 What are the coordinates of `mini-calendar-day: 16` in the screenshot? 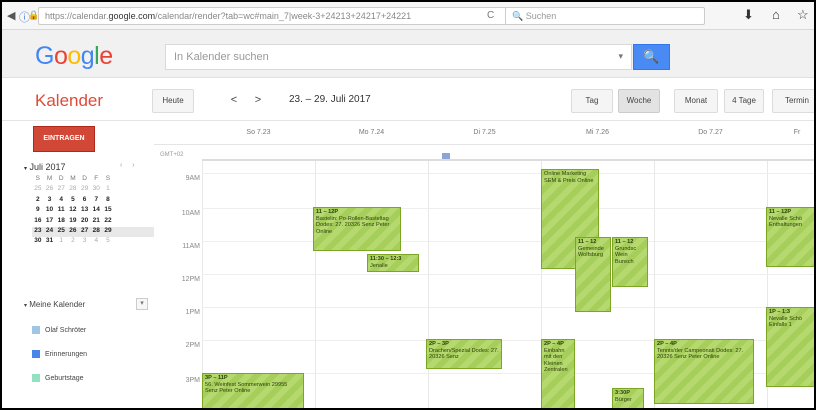 It's located at (38, 222).